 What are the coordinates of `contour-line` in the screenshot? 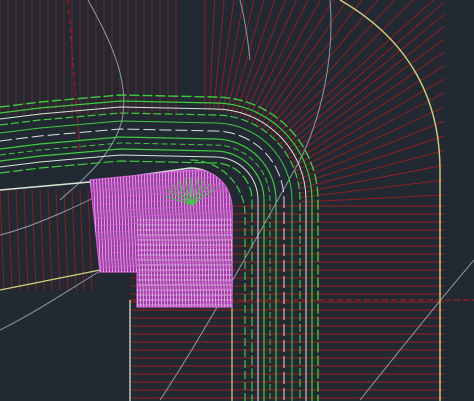 It's located at (416, 330).